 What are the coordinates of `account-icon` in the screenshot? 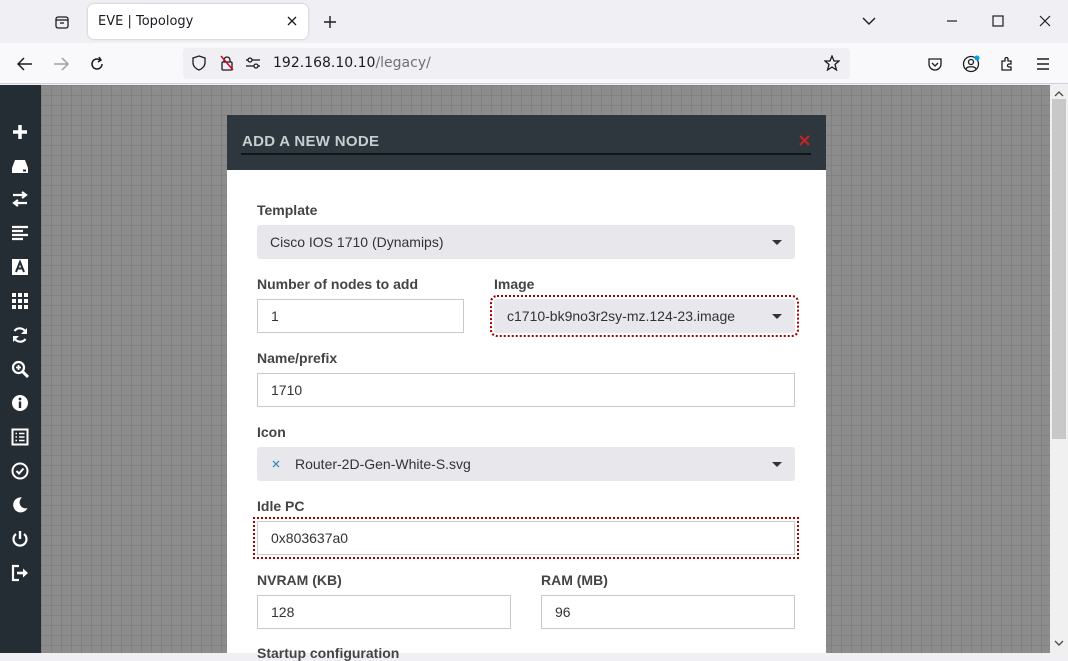 It's located at (971, 64).